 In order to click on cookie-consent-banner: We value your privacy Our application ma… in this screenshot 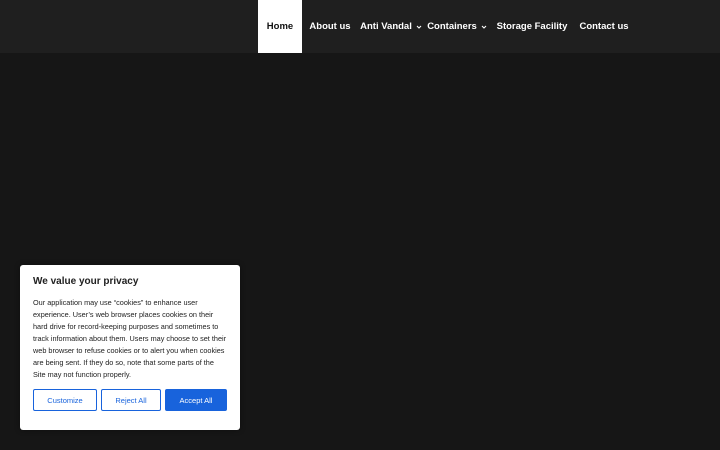, I will do `click(130, 347)`.